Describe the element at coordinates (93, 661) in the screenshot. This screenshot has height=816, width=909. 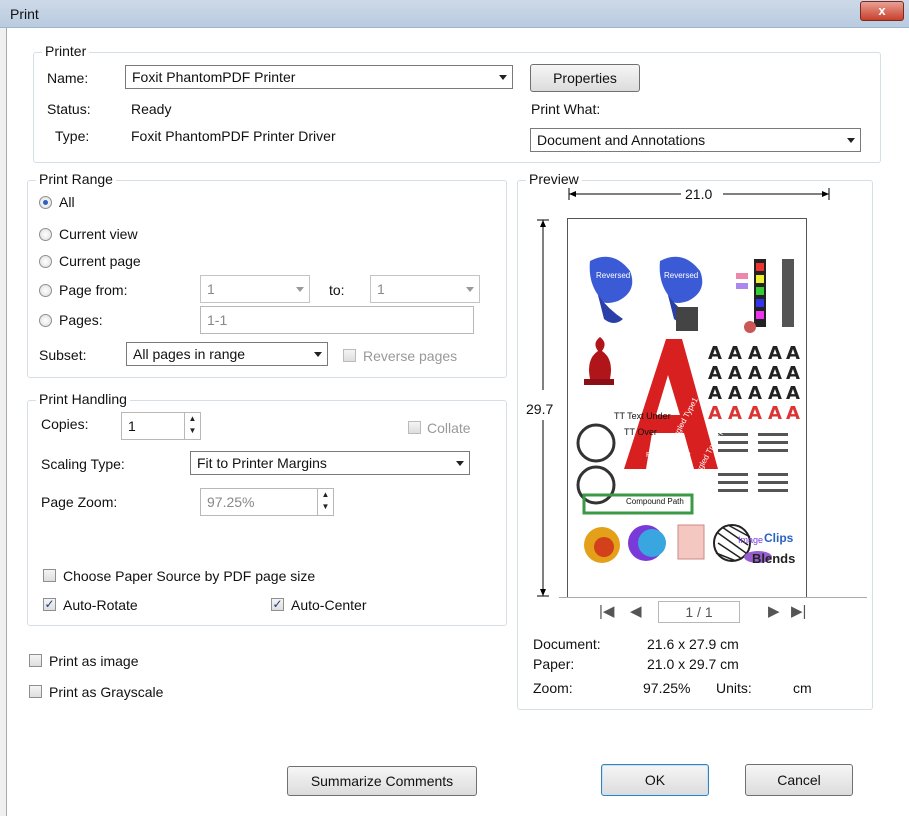
I see `print-as-image-label: Print as image` at that location.